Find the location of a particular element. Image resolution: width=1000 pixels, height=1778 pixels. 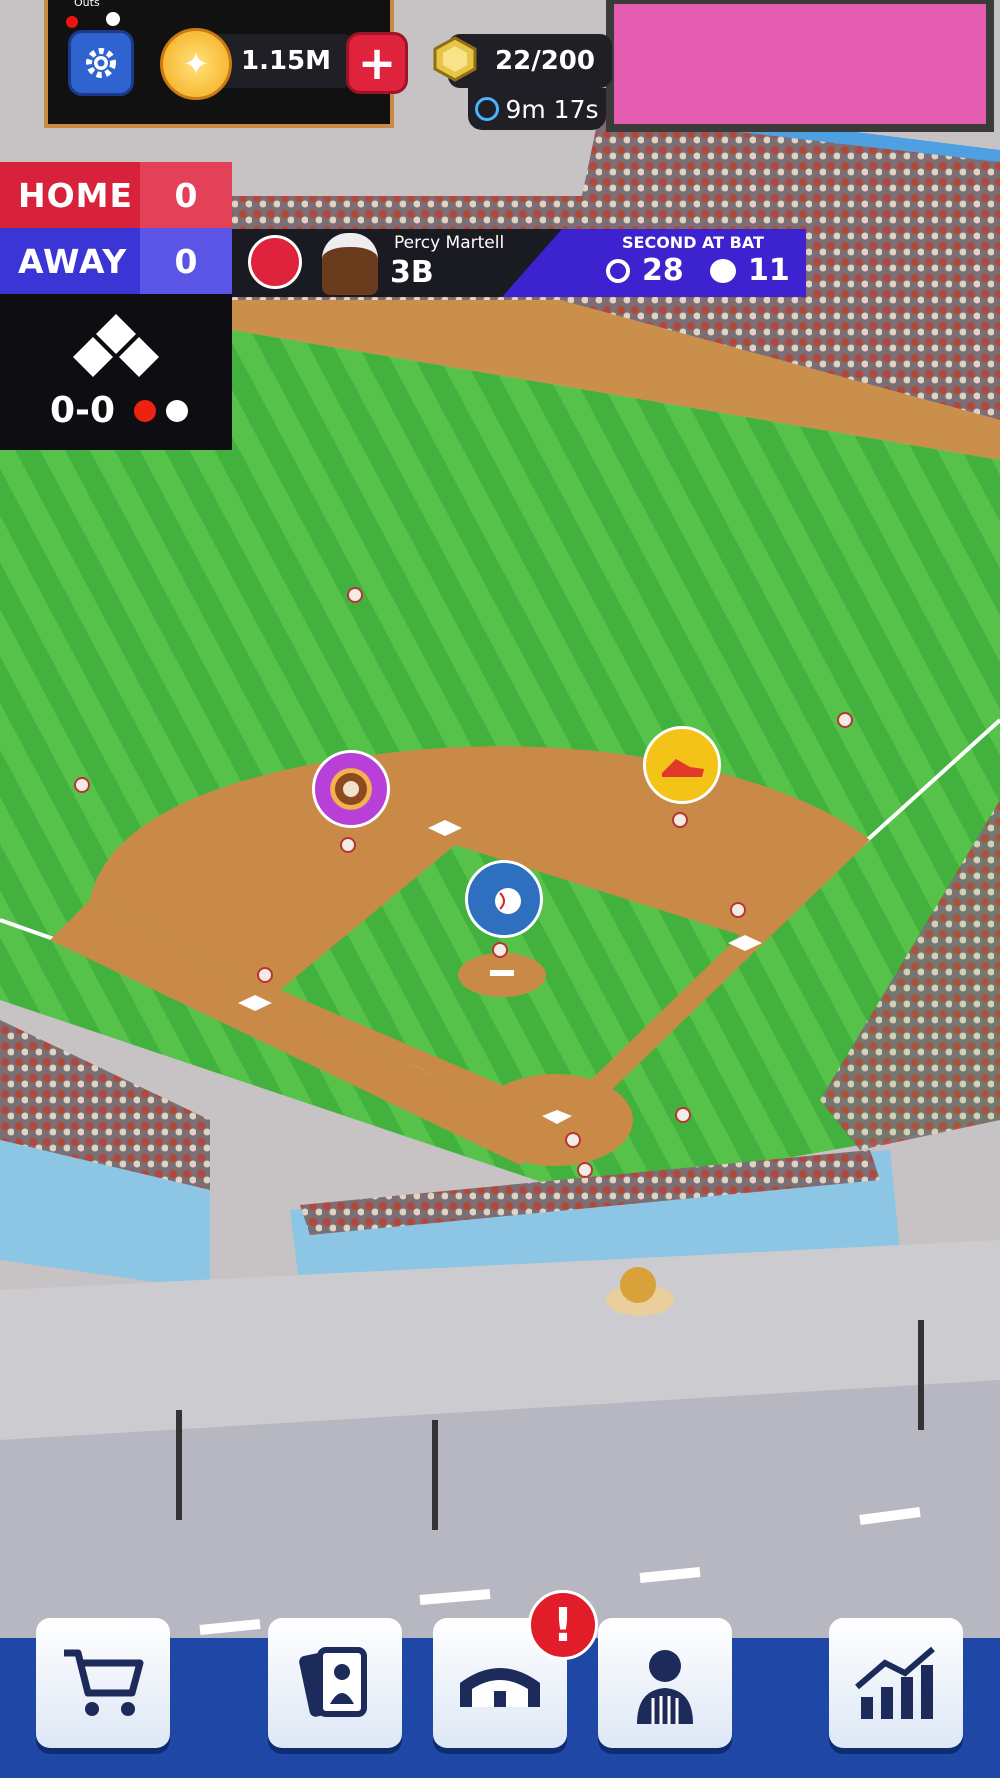

scoreboard: HOME 0 AWAY 0 0-0 is located at coordinates (116, 306).